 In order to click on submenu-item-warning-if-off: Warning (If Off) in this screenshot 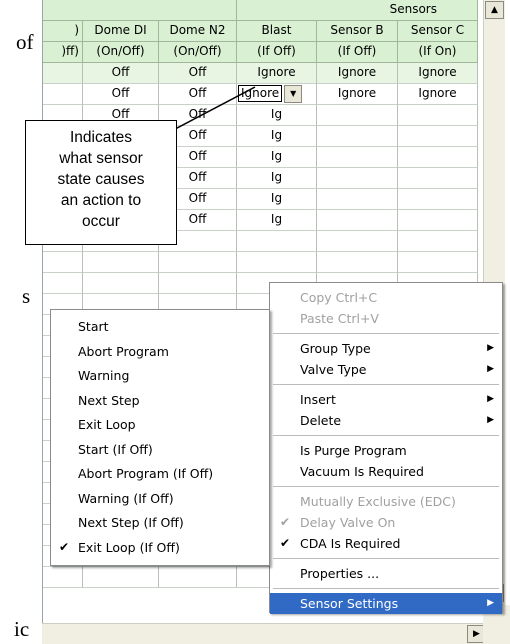, I will do `click(160, 498)`.